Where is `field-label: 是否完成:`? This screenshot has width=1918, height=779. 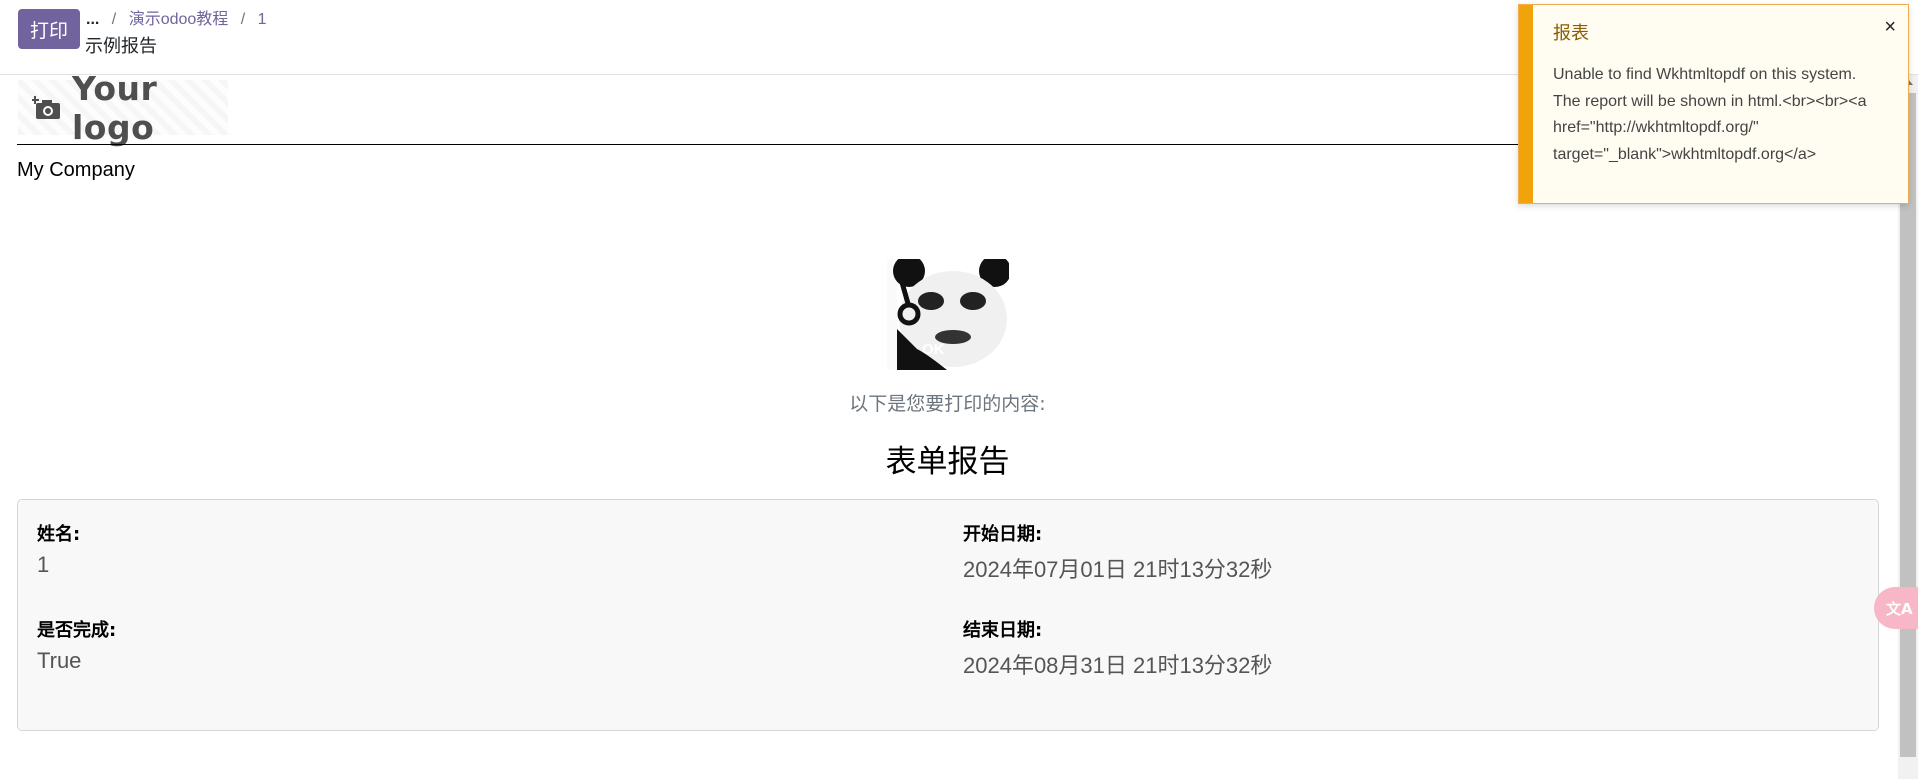 field-label: 是否完成: is located at coordinates (77, 630).